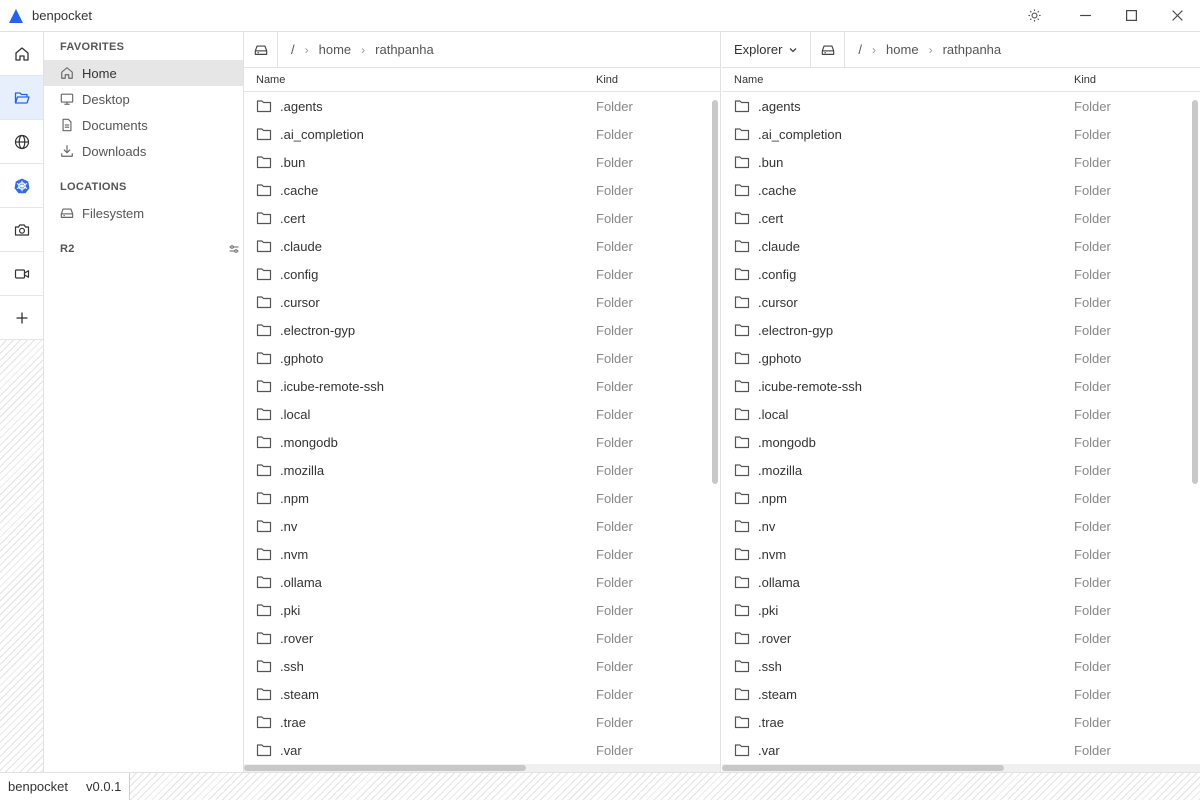 The height and width of the screenshot is (800, 1200). I want to click on theme-toggle-button, so click(1034, 16).